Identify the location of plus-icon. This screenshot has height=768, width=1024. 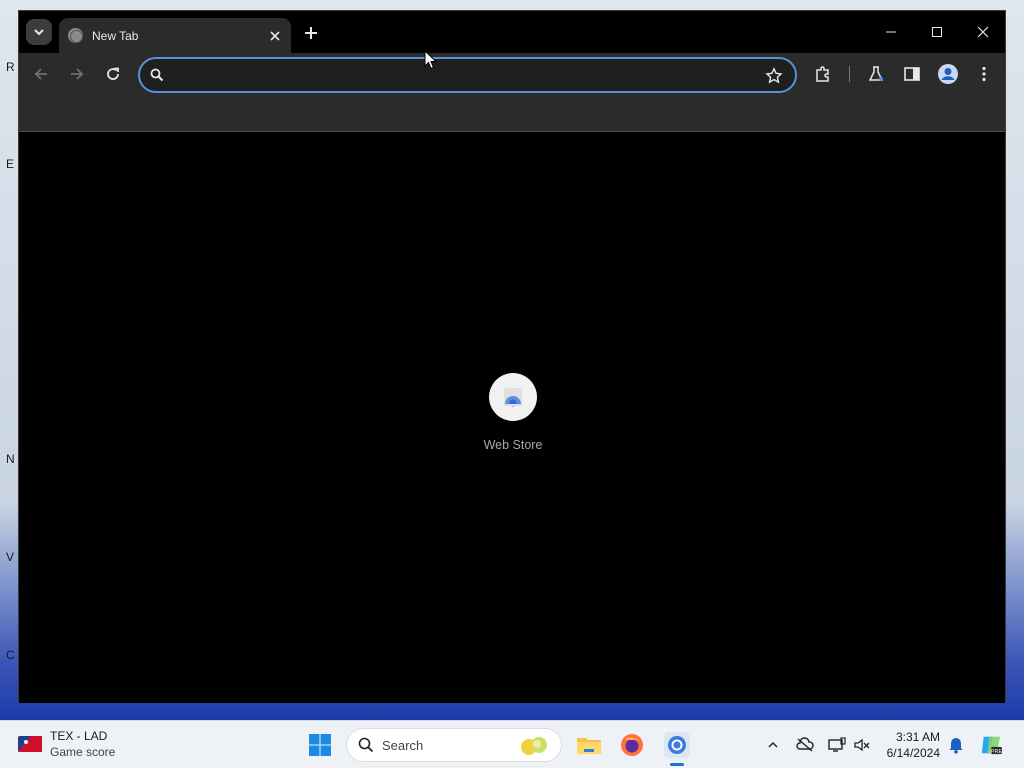
(311, 33).